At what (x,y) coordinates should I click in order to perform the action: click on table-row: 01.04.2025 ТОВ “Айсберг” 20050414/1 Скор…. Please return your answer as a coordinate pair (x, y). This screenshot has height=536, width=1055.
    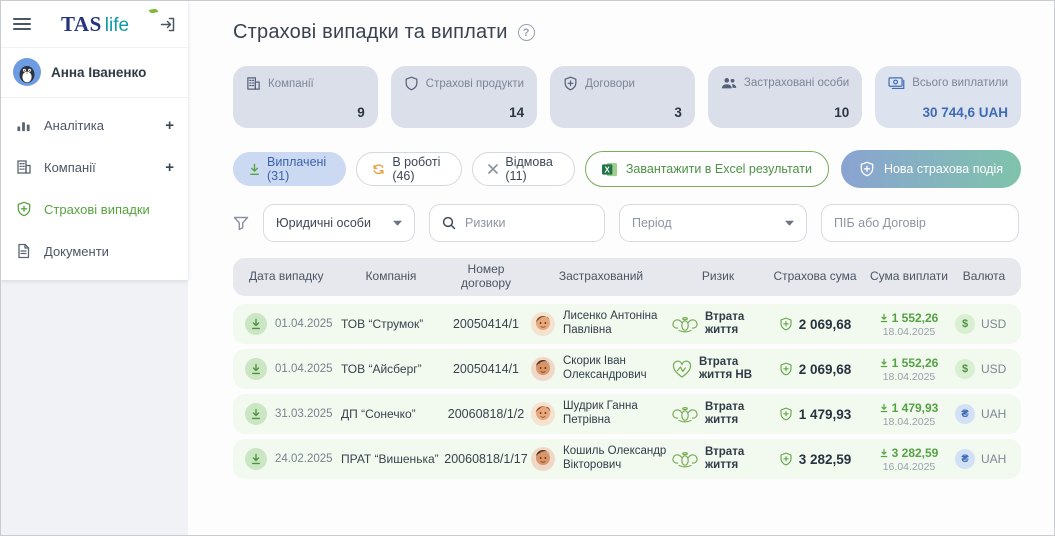
    Looking at the image, I should click on (627, 369).